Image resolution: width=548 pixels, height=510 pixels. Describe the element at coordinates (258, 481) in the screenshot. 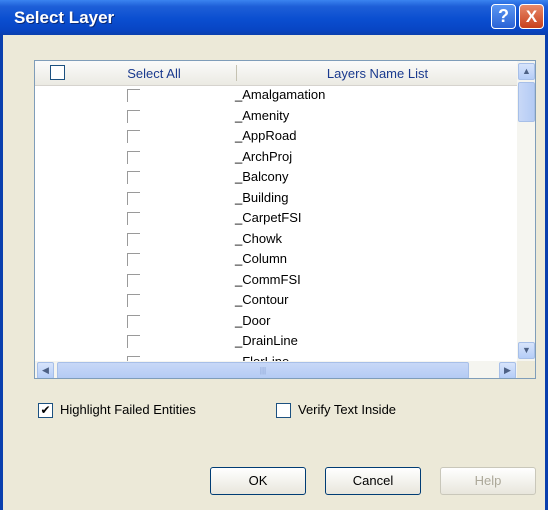

I see `ok-button: OK` at that location.